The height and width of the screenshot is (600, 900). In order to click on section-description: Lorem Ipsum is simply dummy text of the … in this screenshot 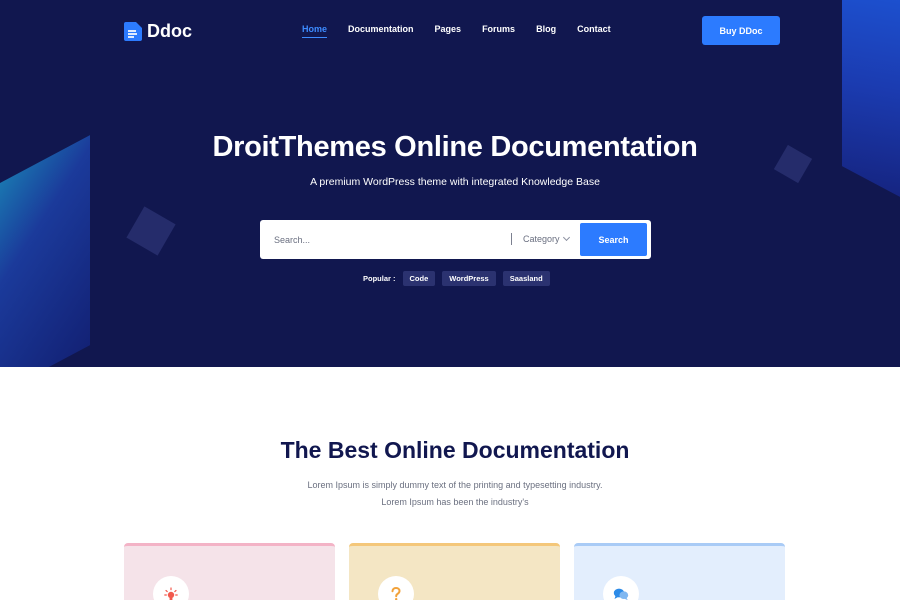, I will do `click(450, 494)`.